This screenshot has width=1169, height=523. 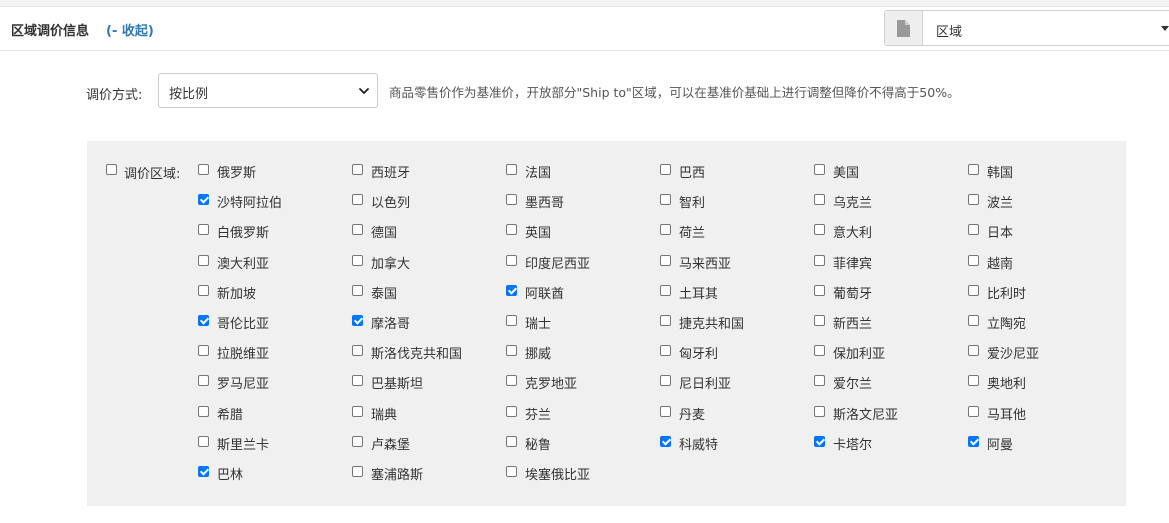 What do you see at coordinates (551, 385) in the screenshot?
I see `country-label: 克罗地亚` at bounding box center [551, 385].